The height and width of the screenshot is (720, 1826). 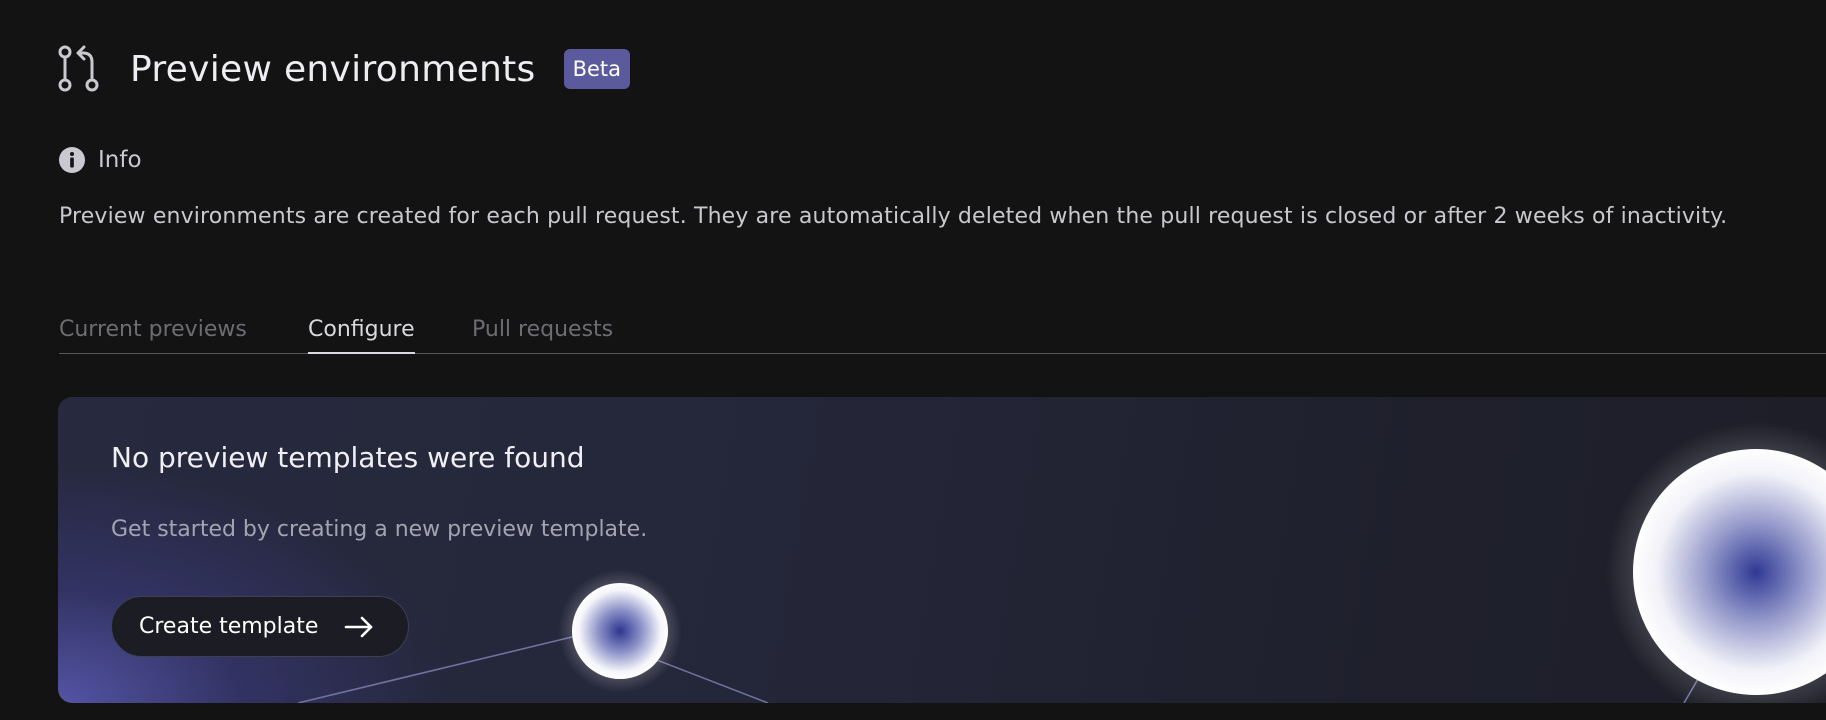 What do you see at coordinates (79, 69) in the screenshot?
I see `git-pull-request-icon` at bounding box center [79, 69].